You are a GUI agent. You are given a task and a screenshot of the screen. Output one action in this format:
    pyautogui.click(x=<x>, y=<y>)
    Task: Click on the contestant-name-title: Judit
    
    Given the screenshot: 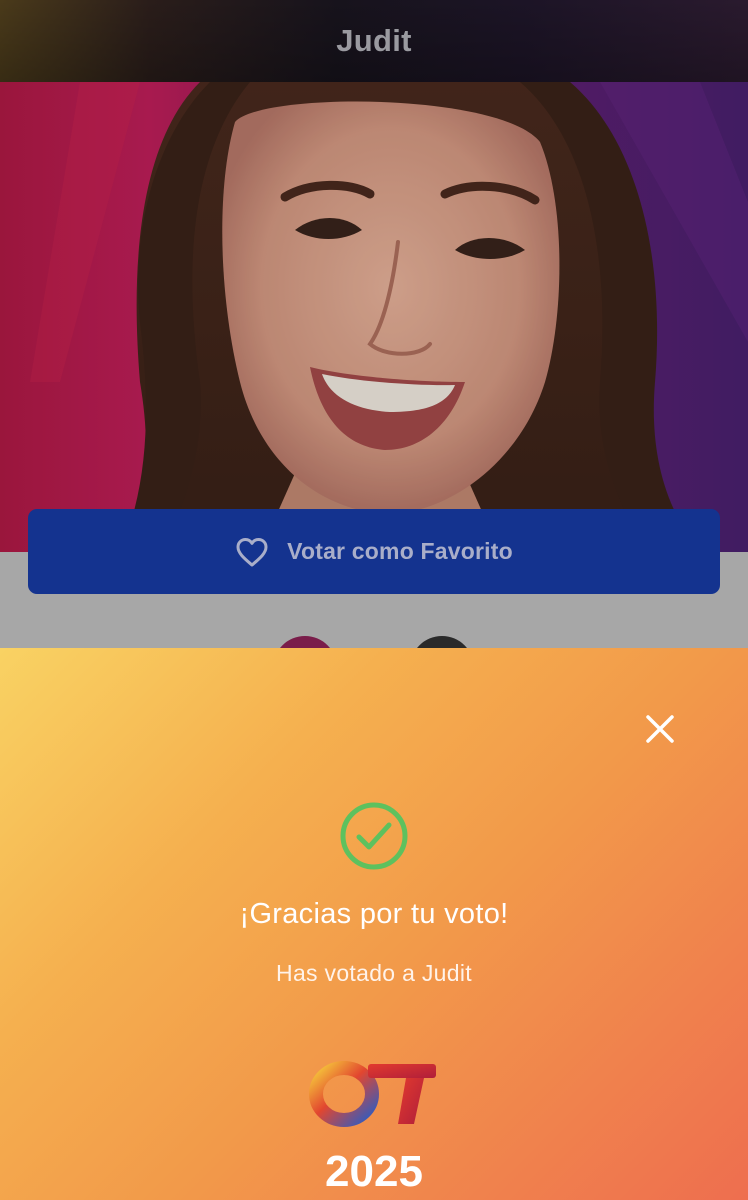 What is the action you would take?
    pyautogui.click(x=374, y=40)
    